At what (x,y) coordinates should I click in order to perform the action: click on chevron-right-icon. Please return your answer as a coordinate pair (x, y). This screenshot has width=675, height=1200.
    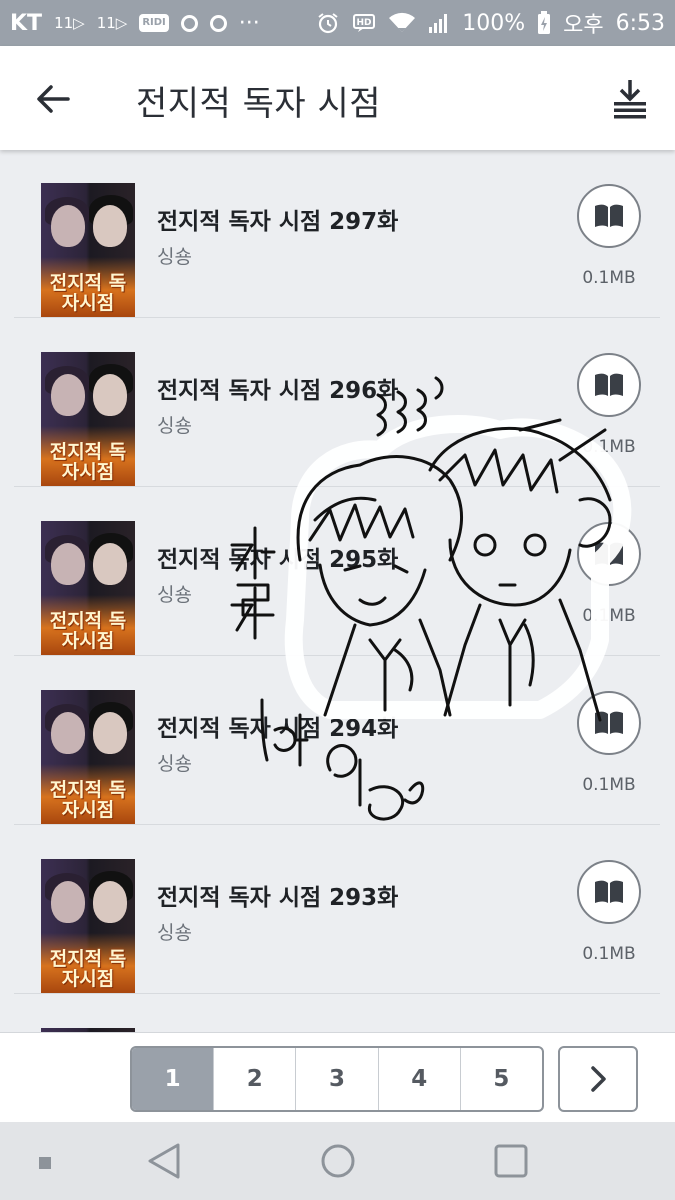
    Looking at the image, I should click on (598, 1079).